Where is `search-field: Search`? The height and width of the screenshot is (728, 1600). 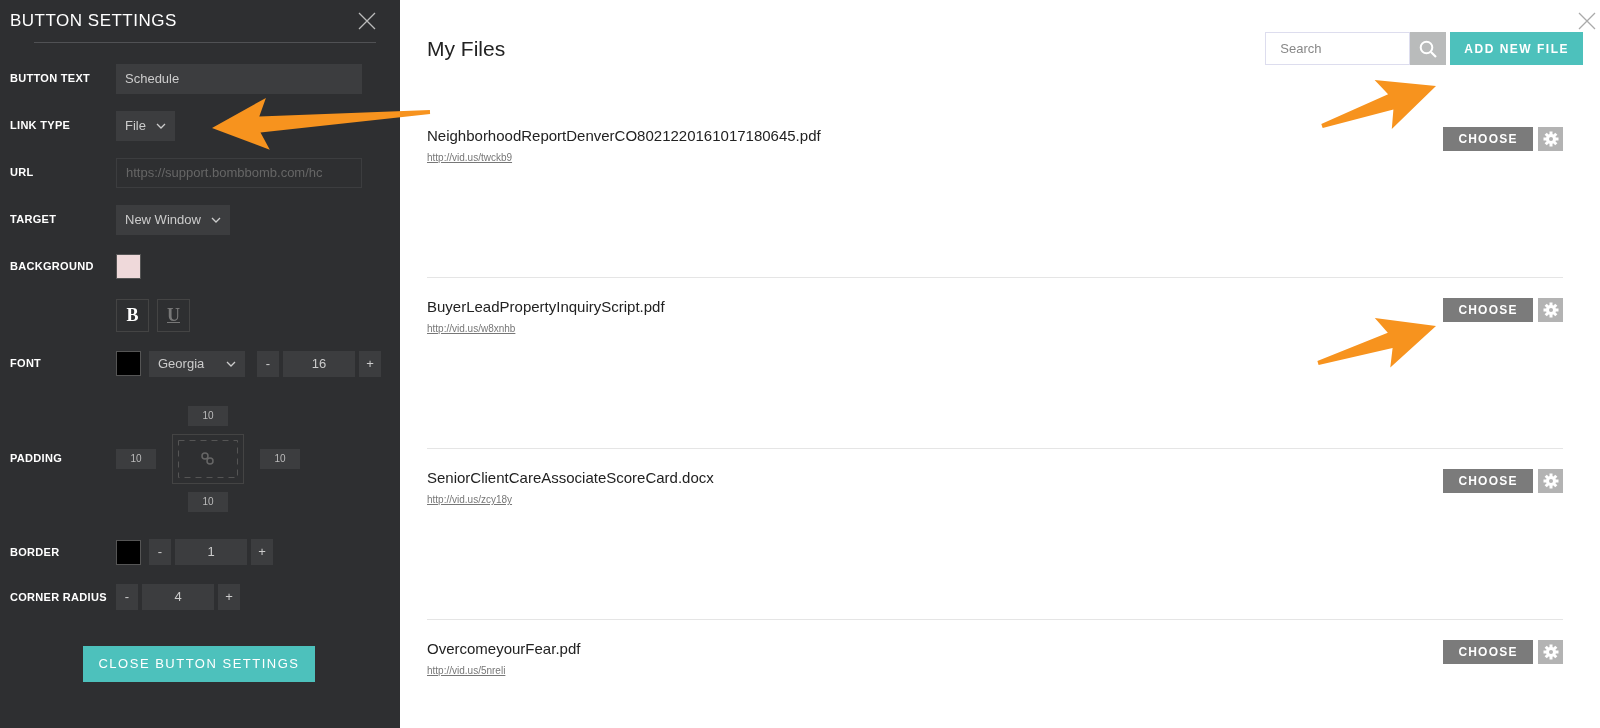 search-field: Search is located at coordinates (1338, 48).